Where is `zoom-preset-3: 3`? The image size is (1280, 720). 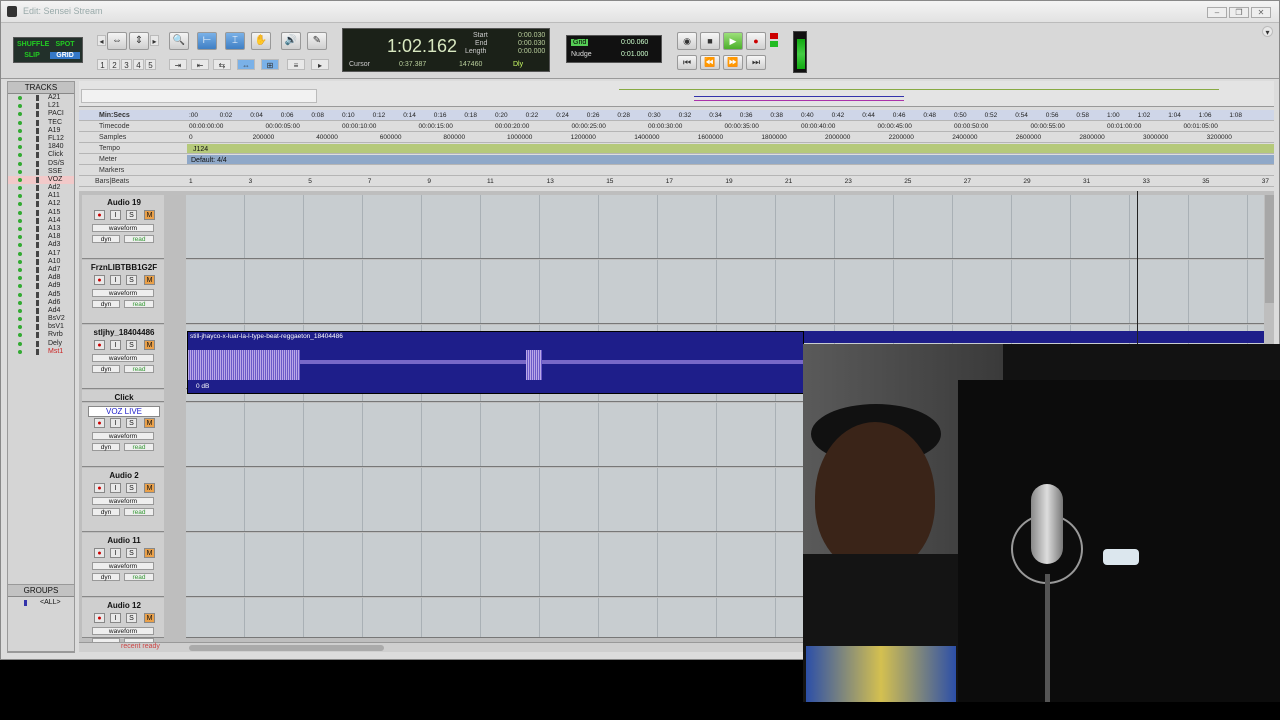
zoom-preset-3: 3 is located at coordinates (126, 64).